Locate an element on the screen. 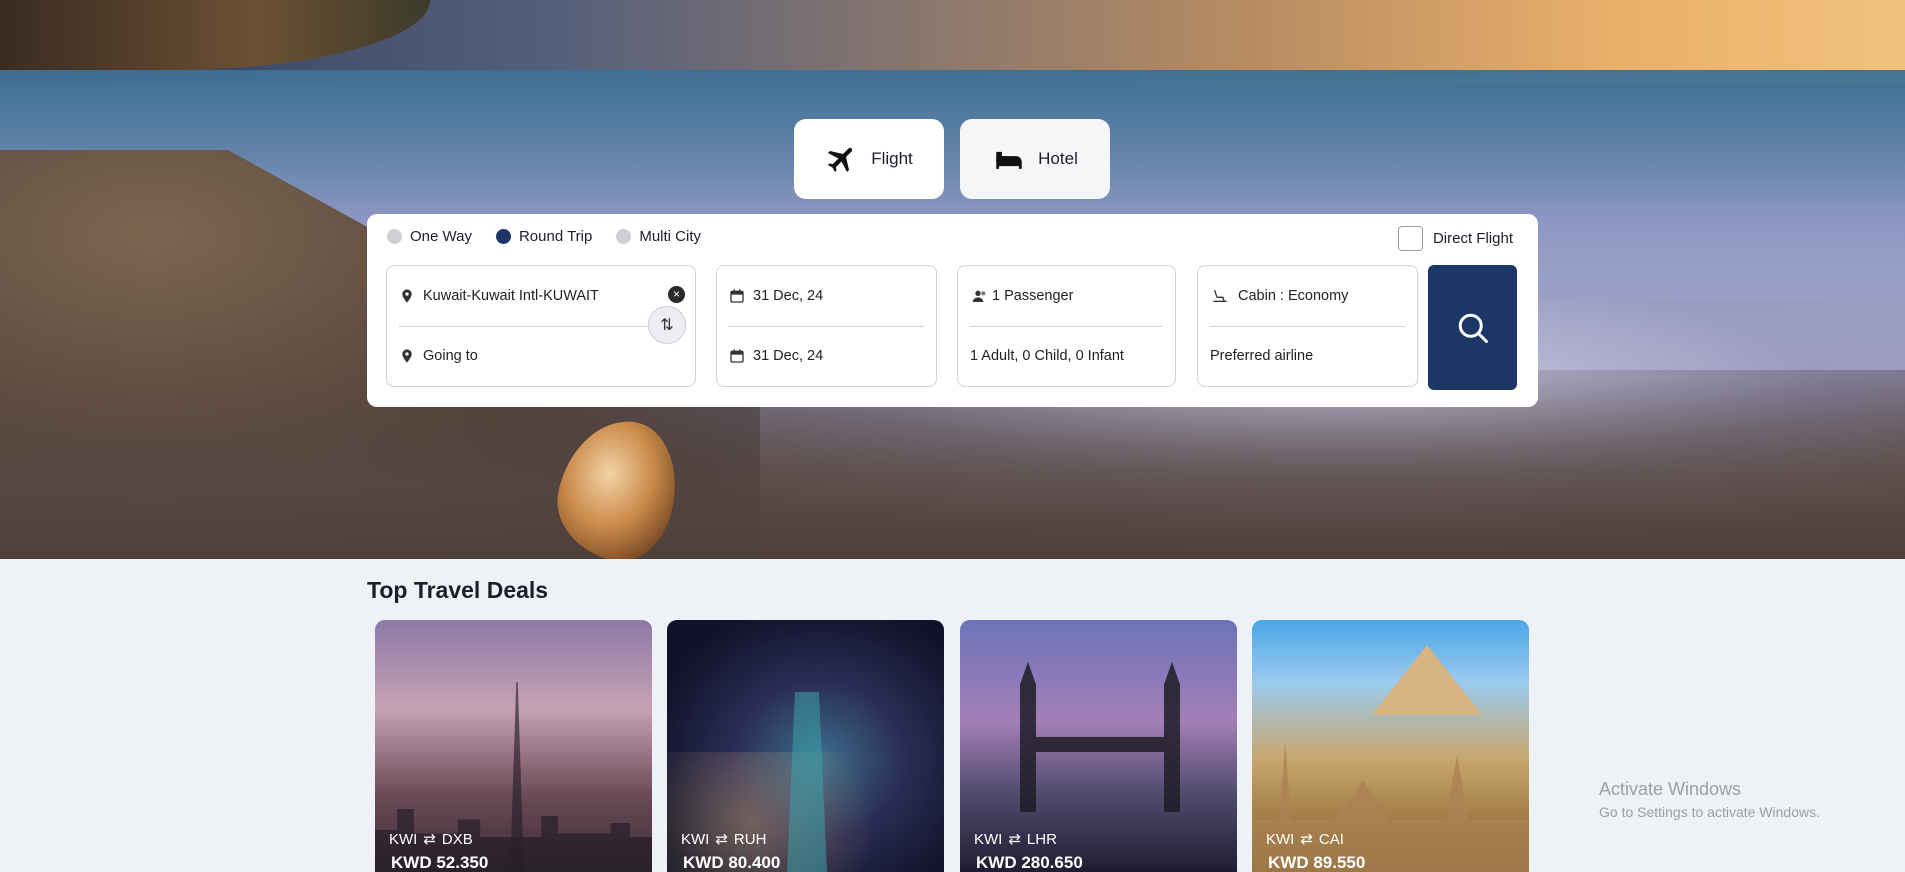  deal-destination: DXB is located at coordinates (457, 839).